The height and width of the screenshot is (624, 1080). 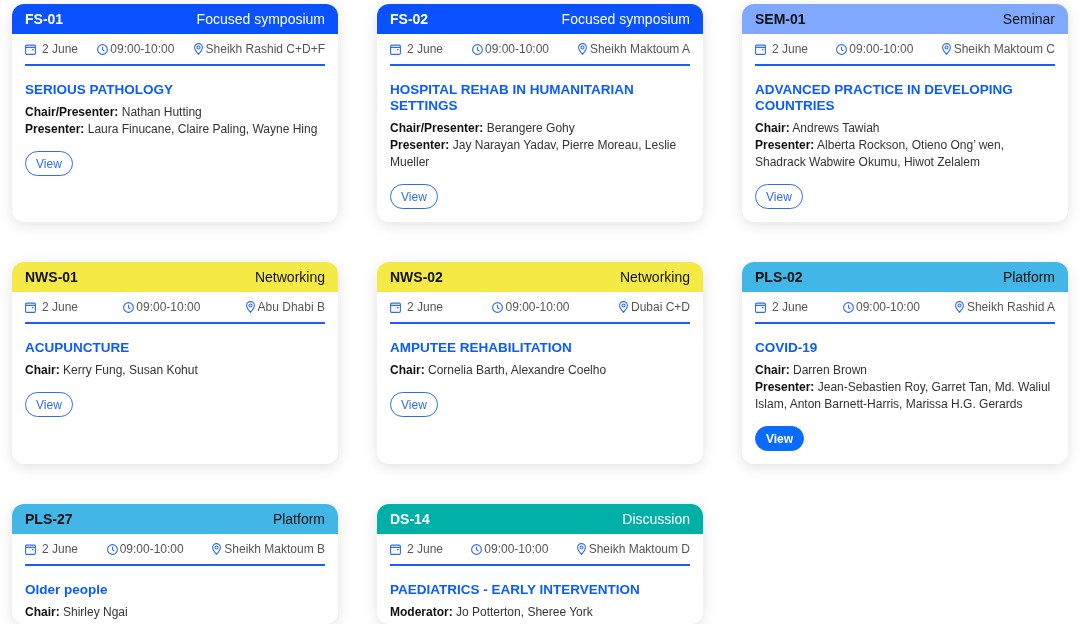 I want to click on speakers-text: Chair/Presenter: Nathan Hutting, so click(x=114, y=112).